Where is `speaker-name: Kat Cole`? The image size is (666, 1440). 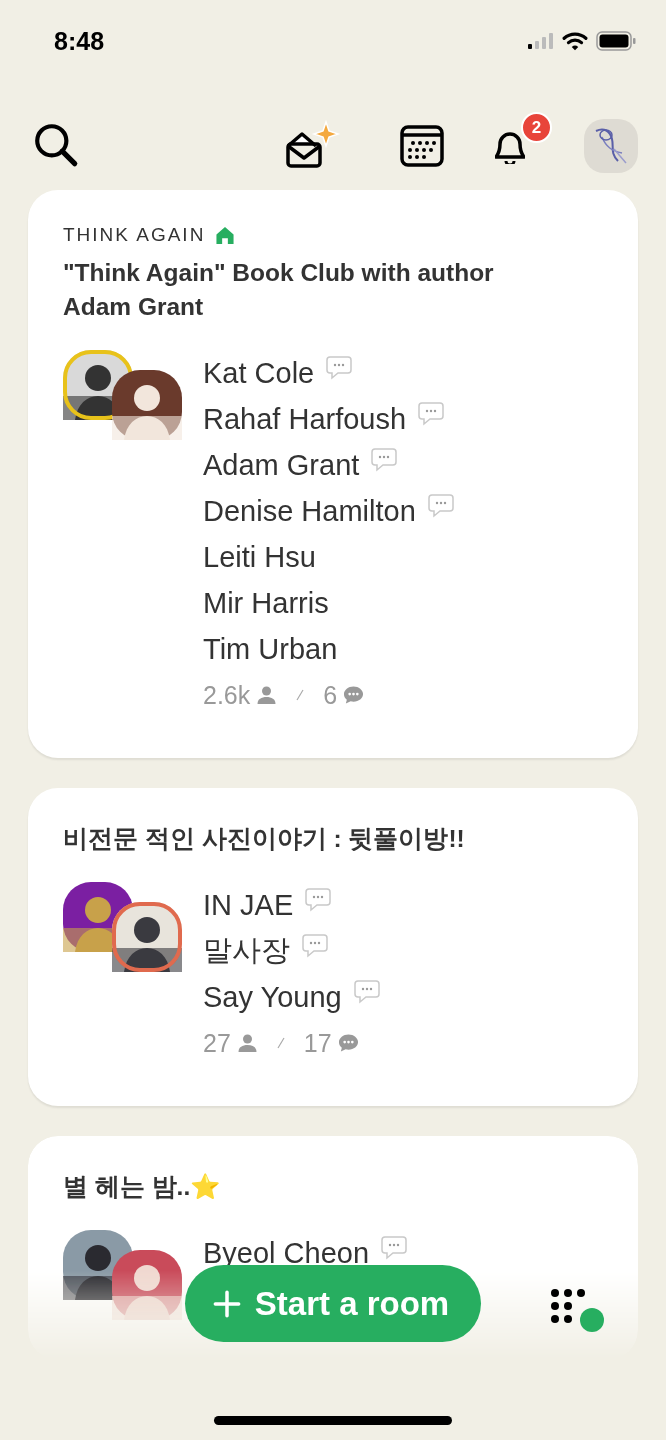 speaker-name: Kat Cole is located at coordinates (259, 373).